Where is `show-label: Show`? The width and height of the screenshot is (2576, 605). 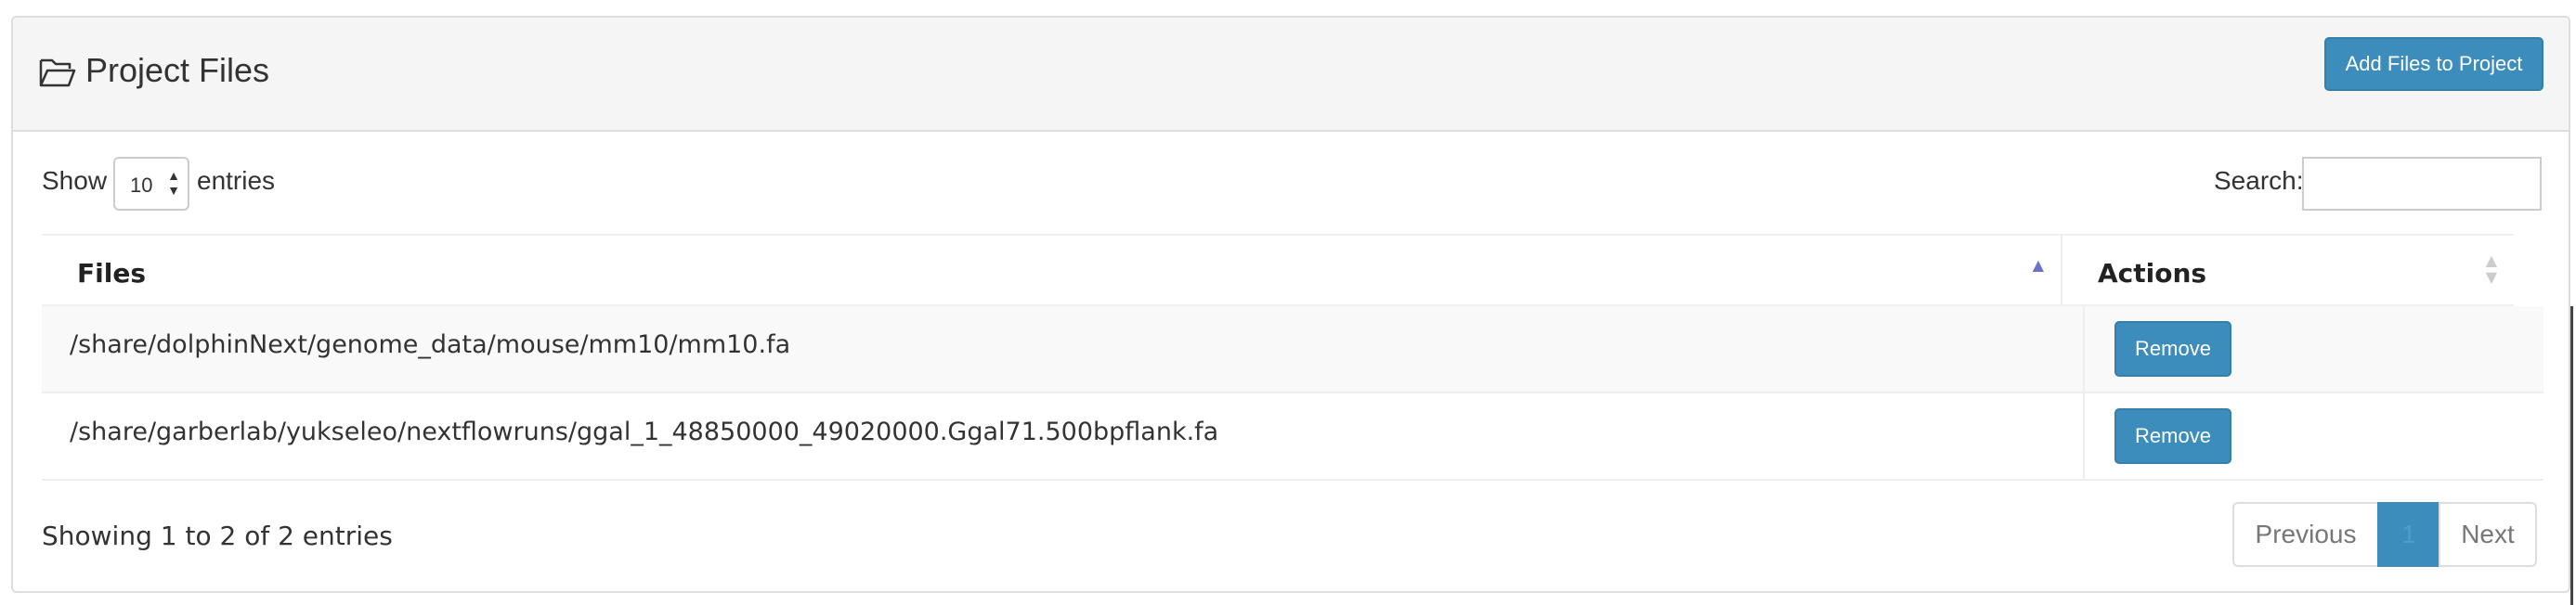 show-label: Show is located at coordinates (75, 180).